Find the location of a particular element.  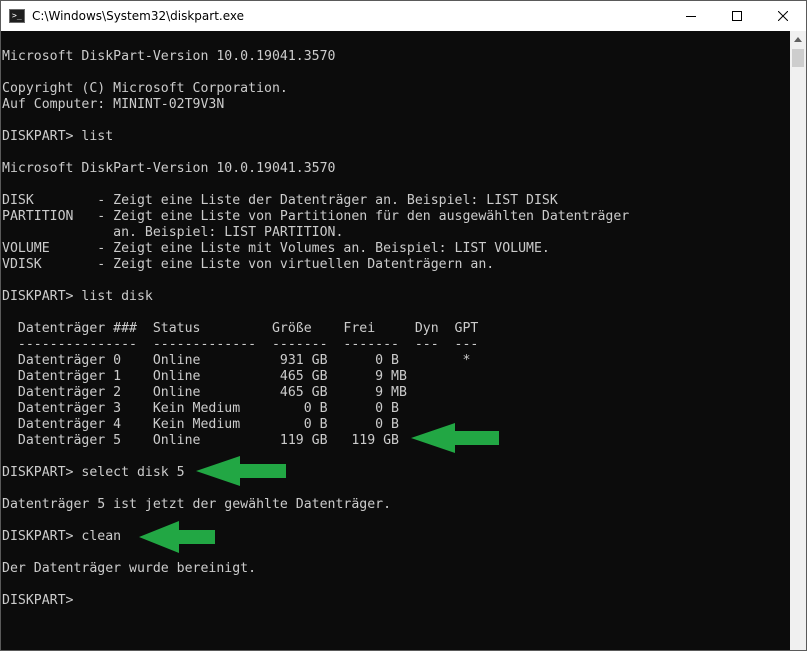

console-line: DISKPART> select disk 5 is located at coordinates (93, 472).